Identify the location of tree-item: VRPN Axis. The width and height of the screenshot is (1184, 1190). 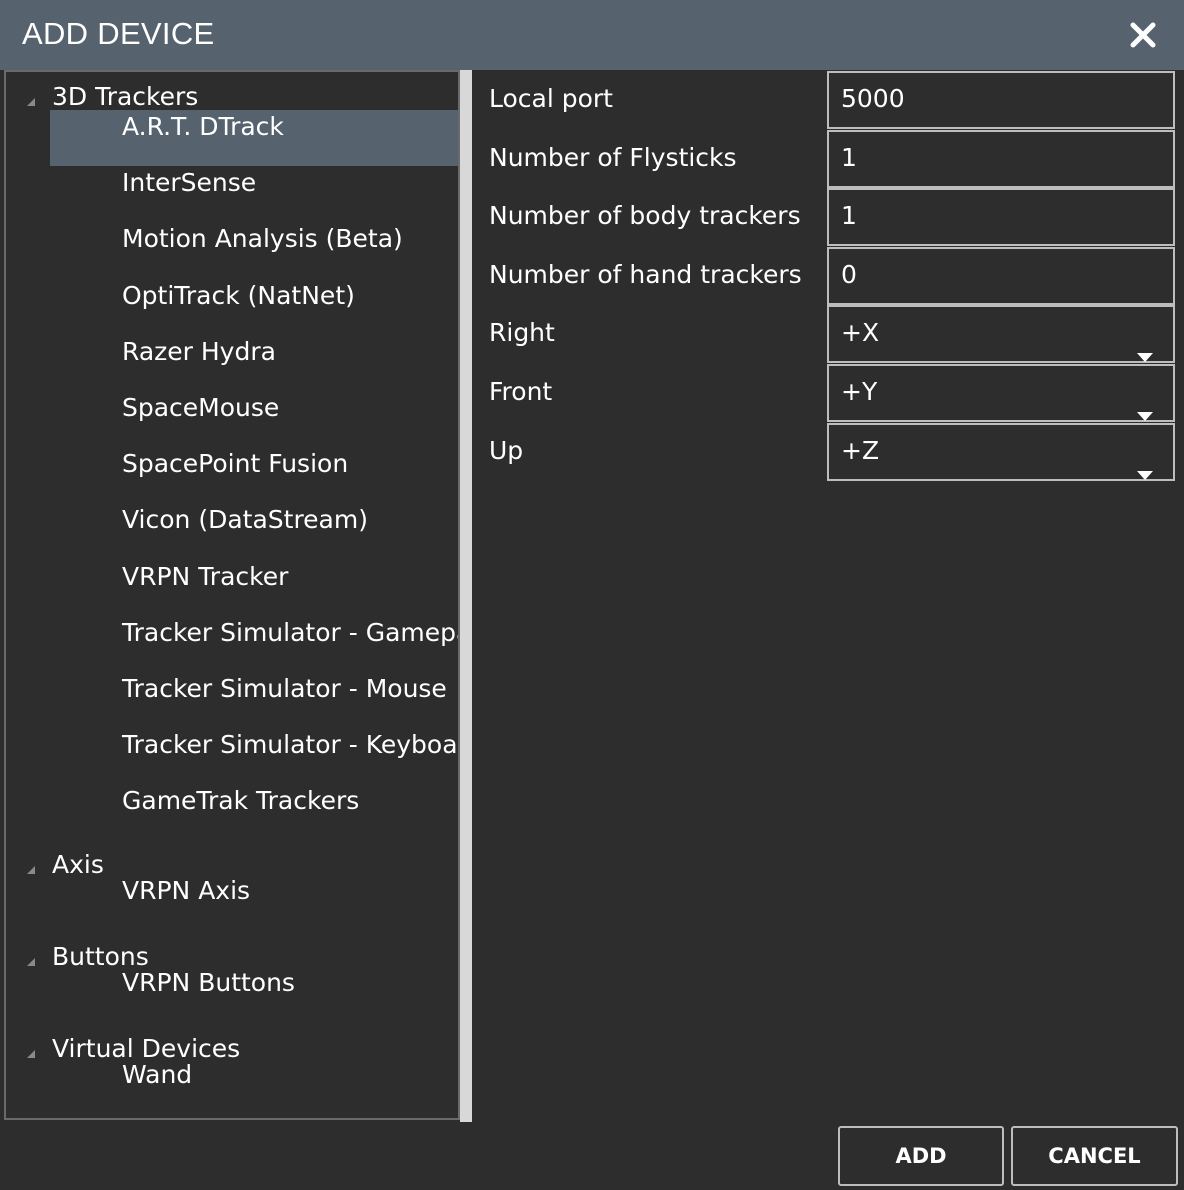
(254, 904).